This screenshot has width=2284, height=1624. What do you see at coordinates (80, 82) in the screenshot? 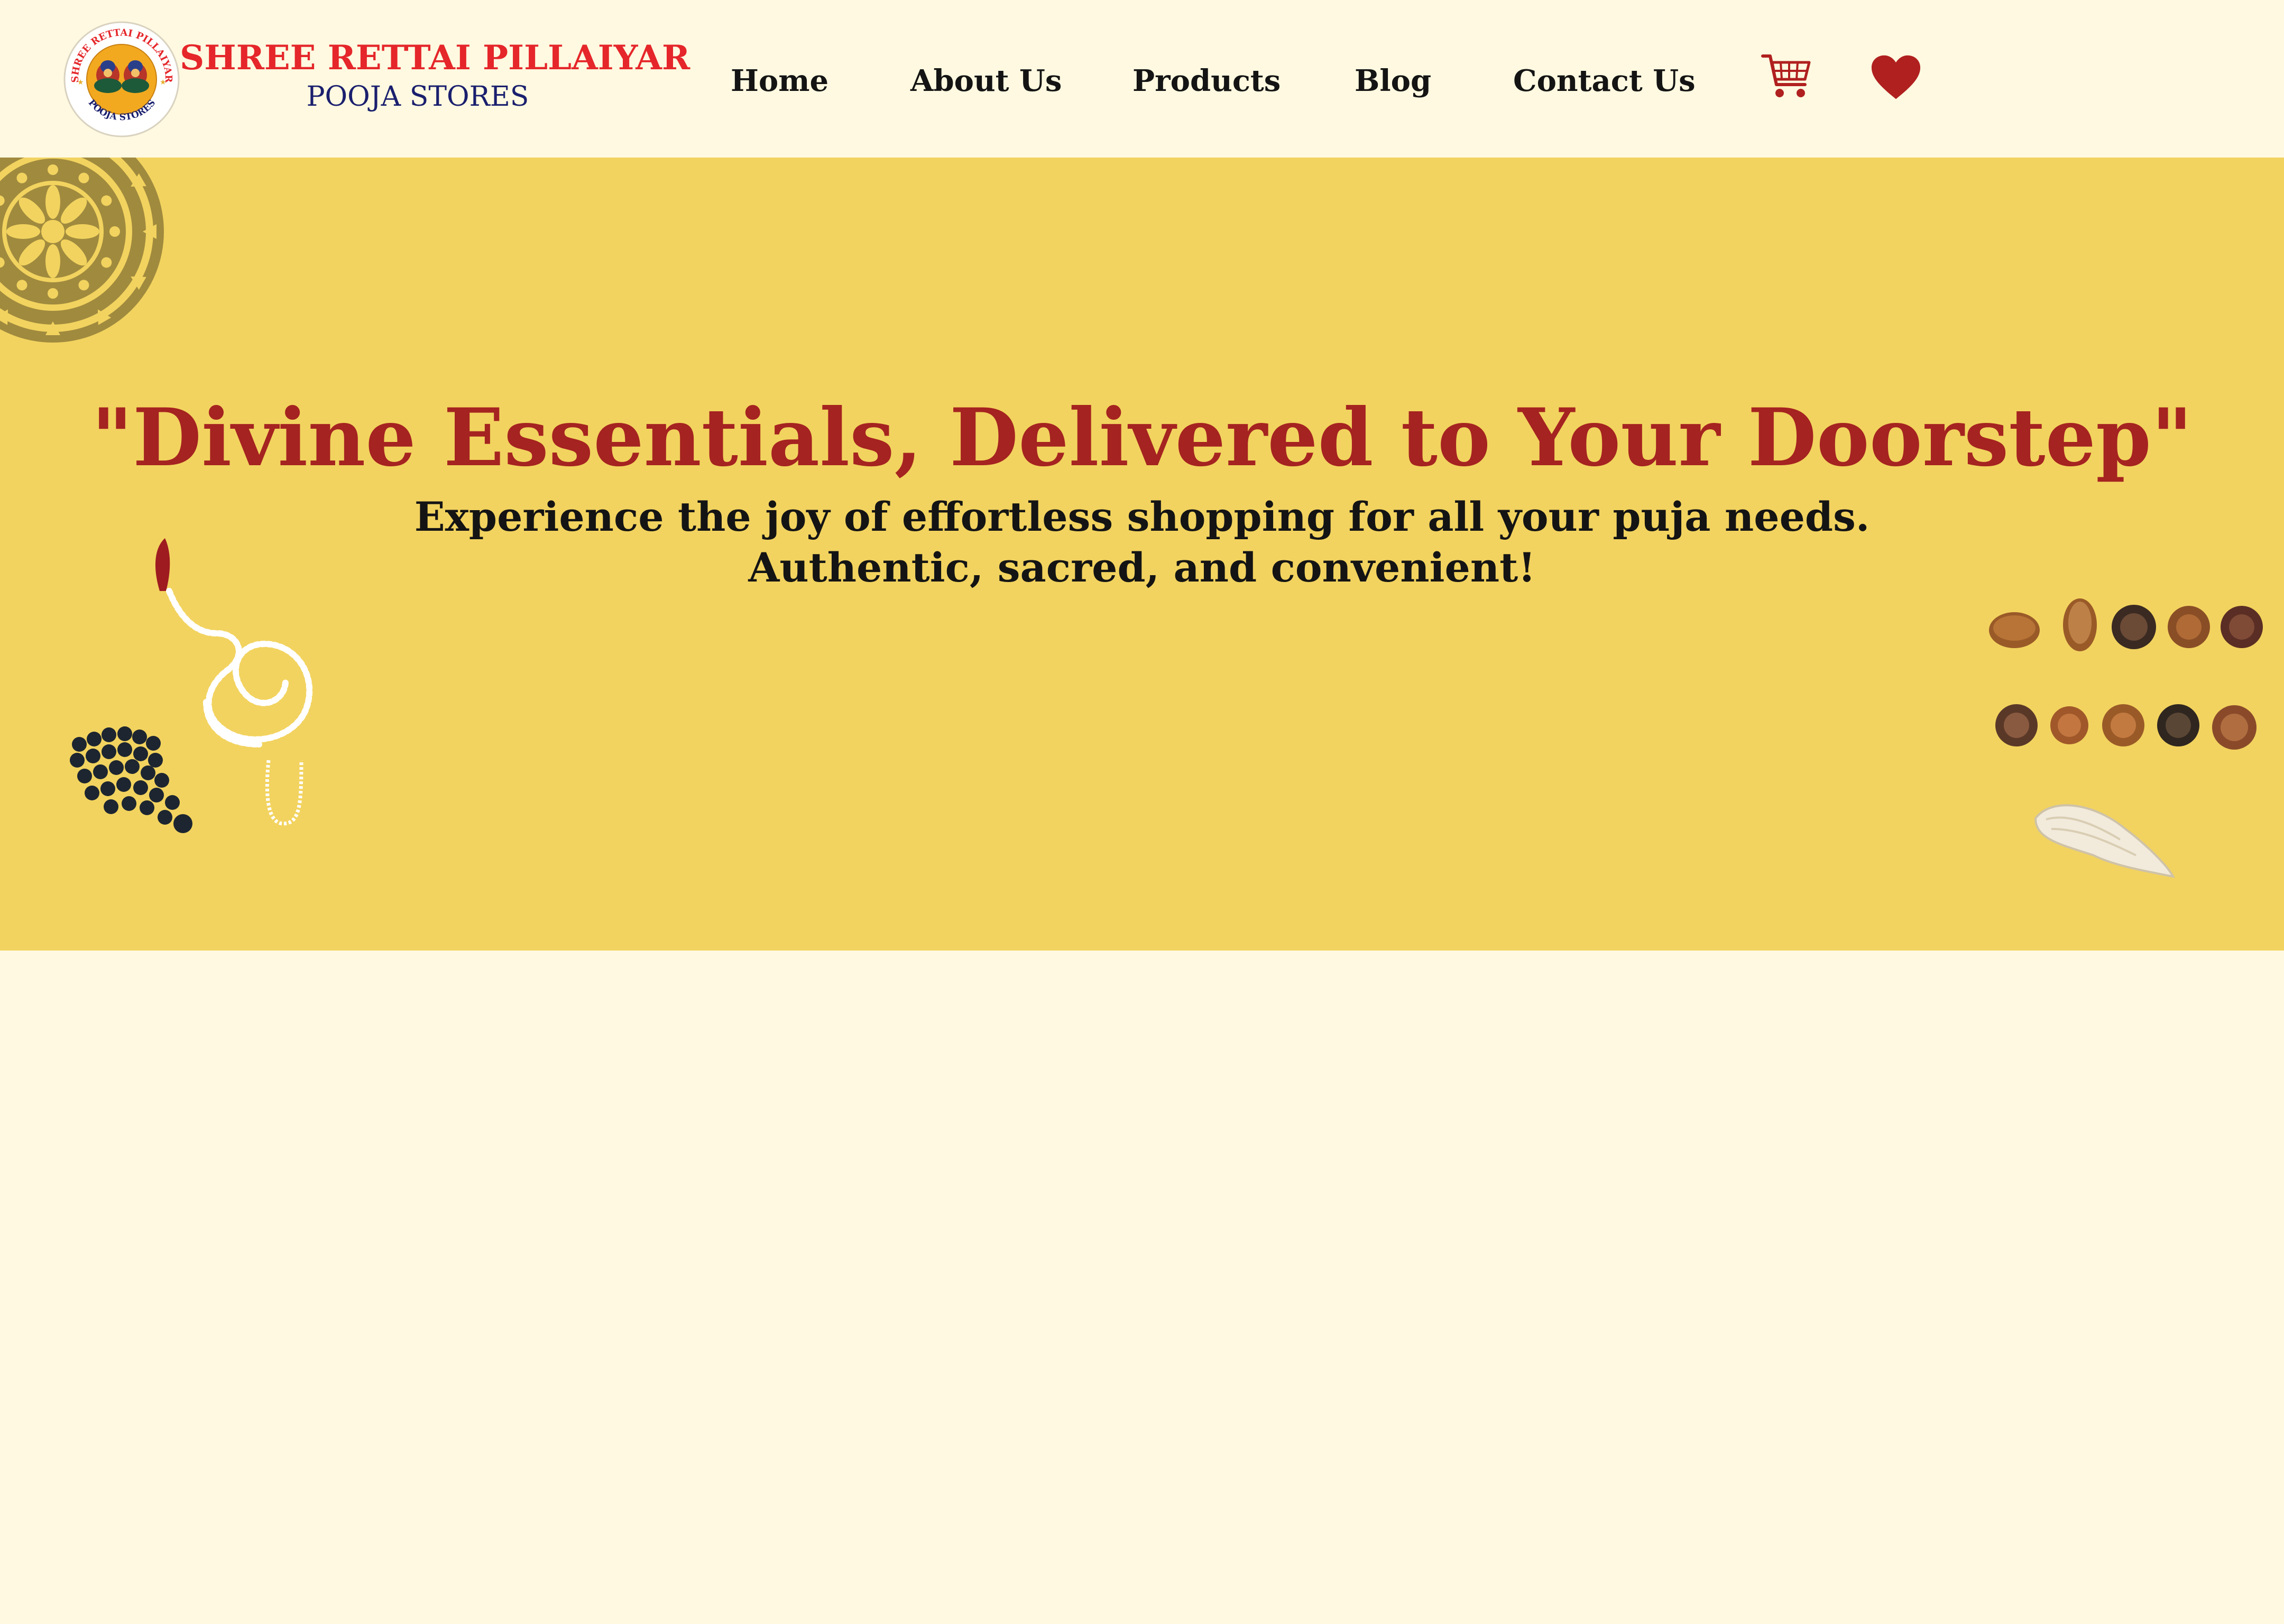
I see `logo-star-left: ★` at bounding box center [80, 82].